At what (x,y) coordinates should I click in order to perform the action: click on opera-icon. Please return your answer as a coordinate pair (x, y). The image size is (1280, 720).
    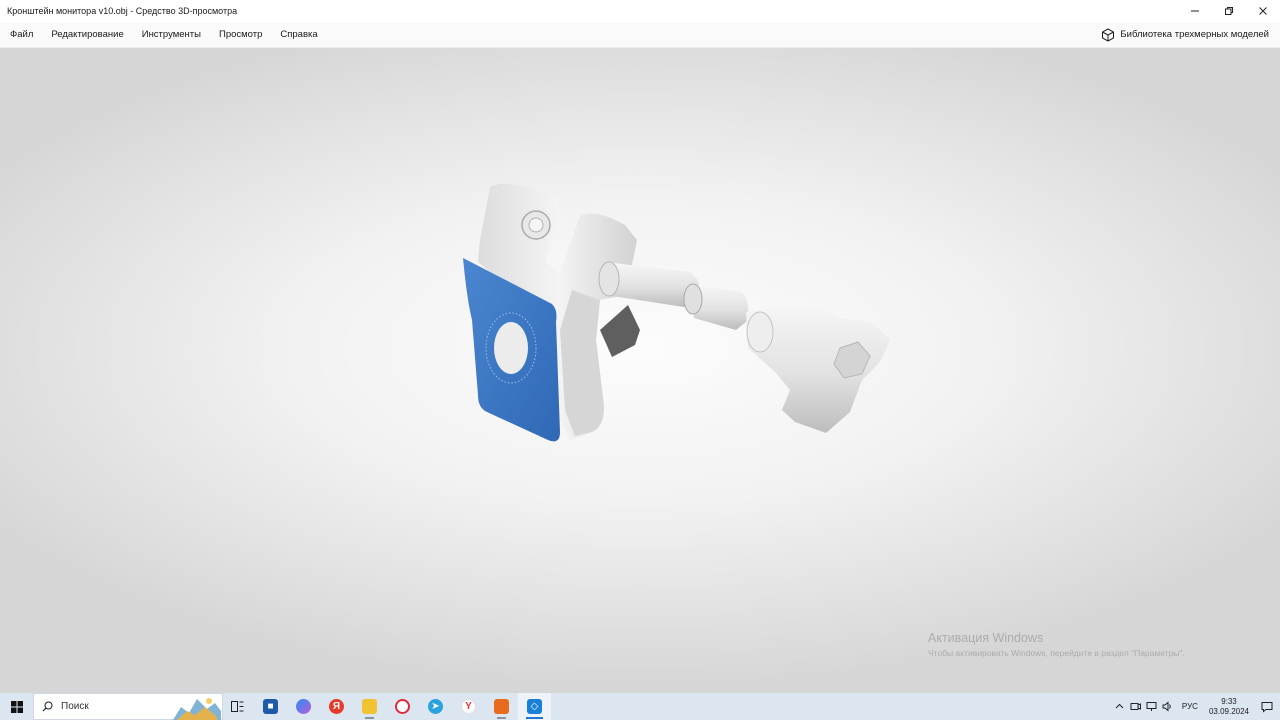
    Looking at the image, I should click on (402, 706).